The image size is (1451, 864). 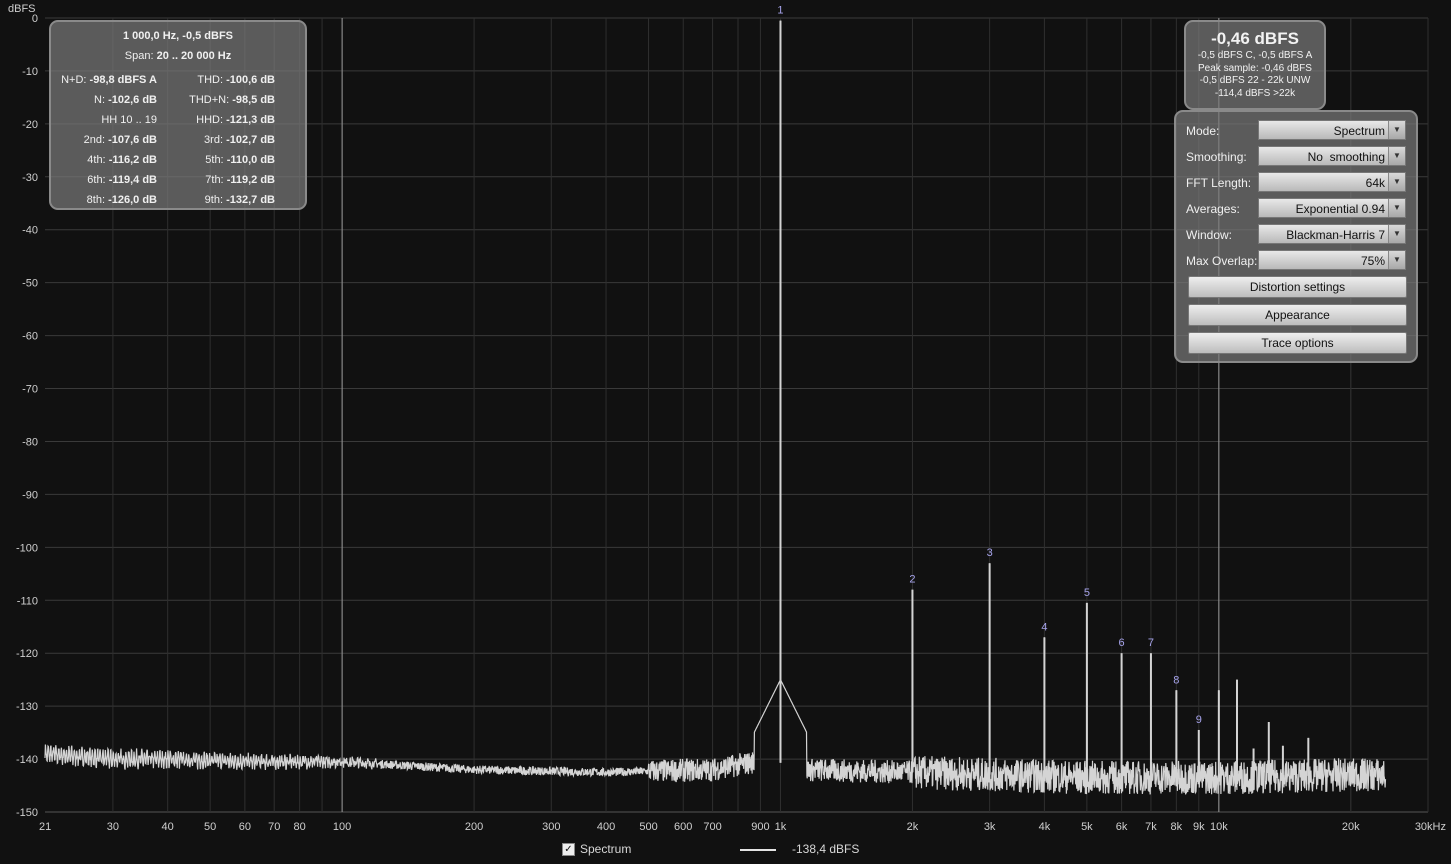 What do you see at coordinates (30, 390) in the screenshot?
I see `y-tick-label: -70` at bounding box center [30, 390].